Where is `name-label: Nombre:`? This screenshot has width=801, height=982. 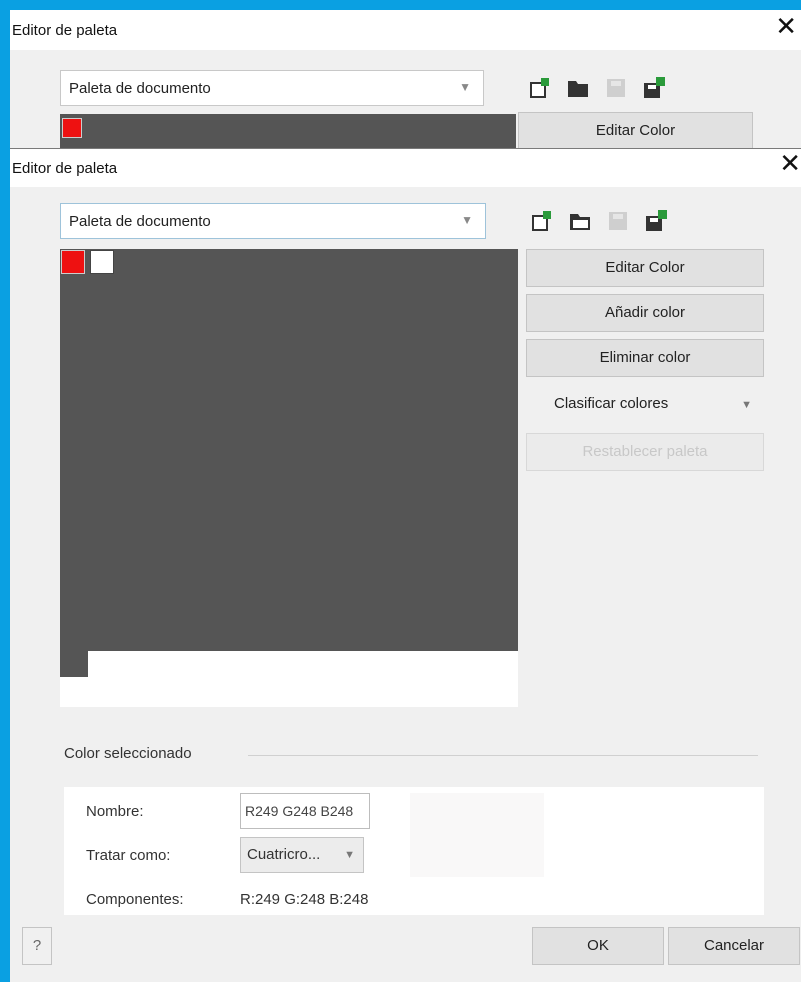 name-label: Nombre: is located at coordinates (115, 811).